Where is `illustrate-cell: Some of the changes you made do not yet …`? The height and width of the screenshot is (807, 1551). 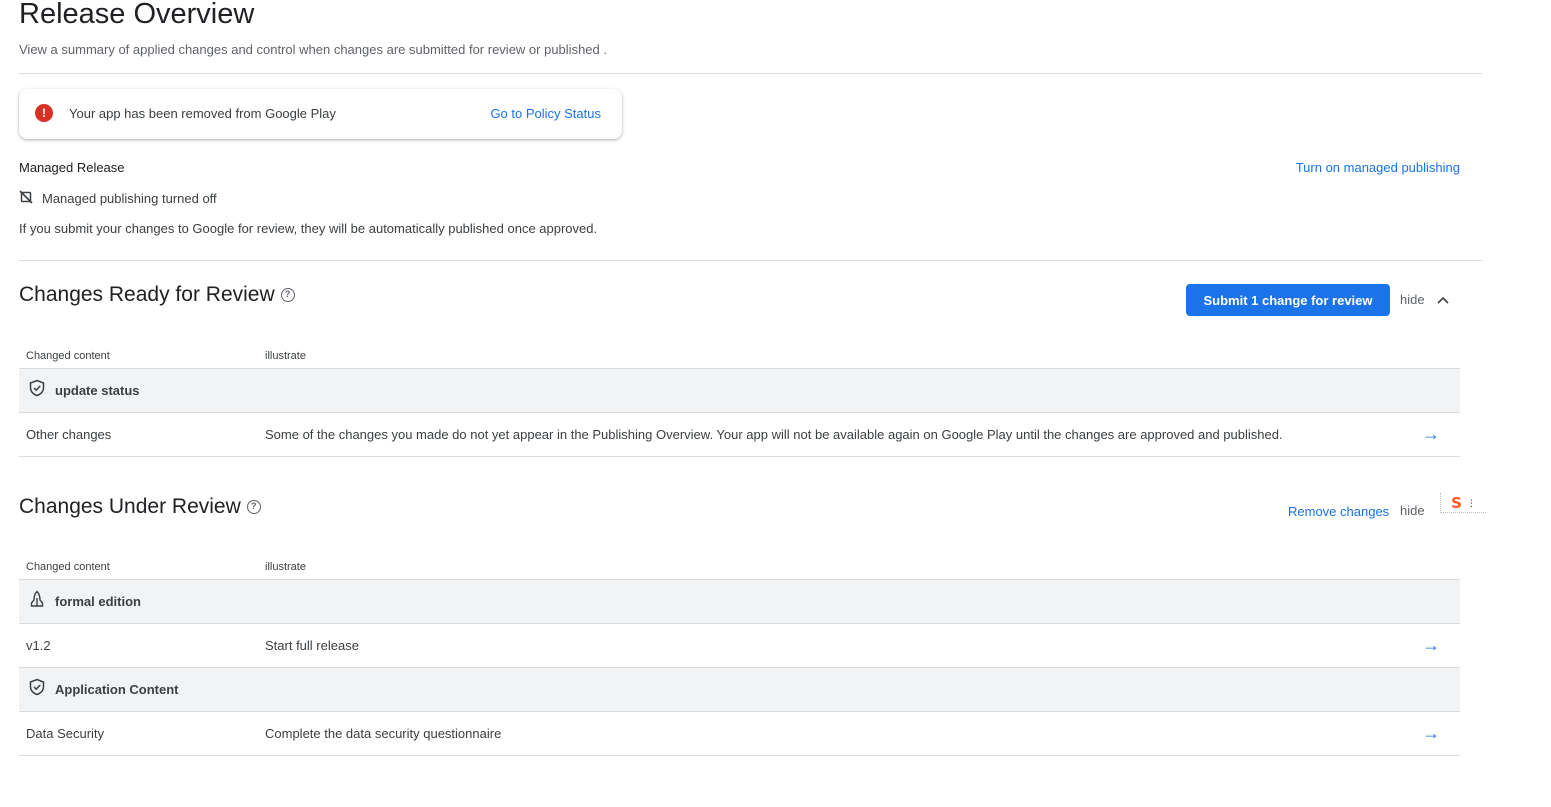 illustrate-cell: Some of the changes you made do not yet … is located at coordinates (774, 434).